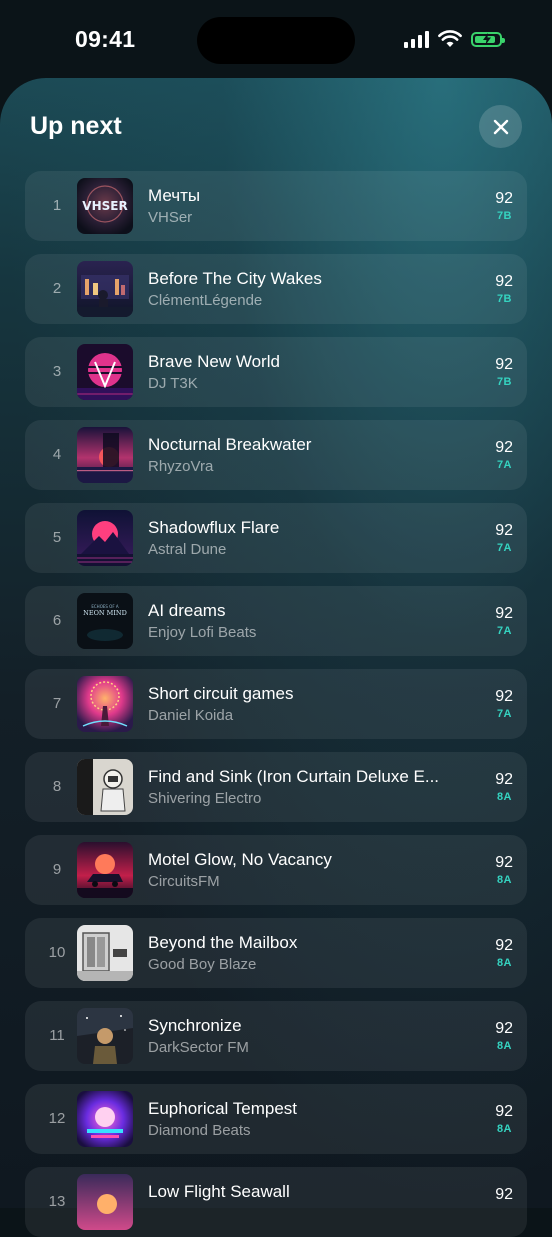 This screenshot has width=552, height=1237. I want to click on track-row: 11 Synchronize DarkSector FM 92 8A, so click(276, 1036).